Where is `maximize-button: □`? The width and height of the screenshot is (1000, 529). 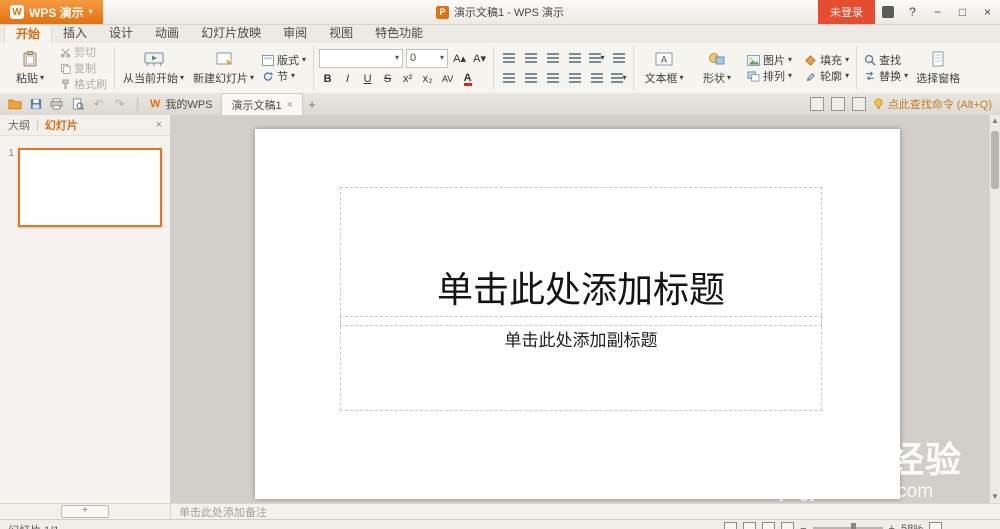 maximize-button: □ is located at coordinates (962, 12).